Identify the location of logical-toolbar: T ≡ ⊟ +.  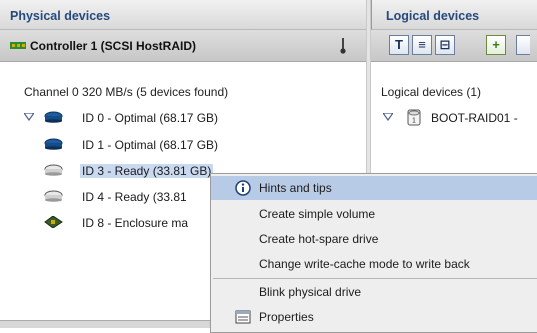
(454, 46).